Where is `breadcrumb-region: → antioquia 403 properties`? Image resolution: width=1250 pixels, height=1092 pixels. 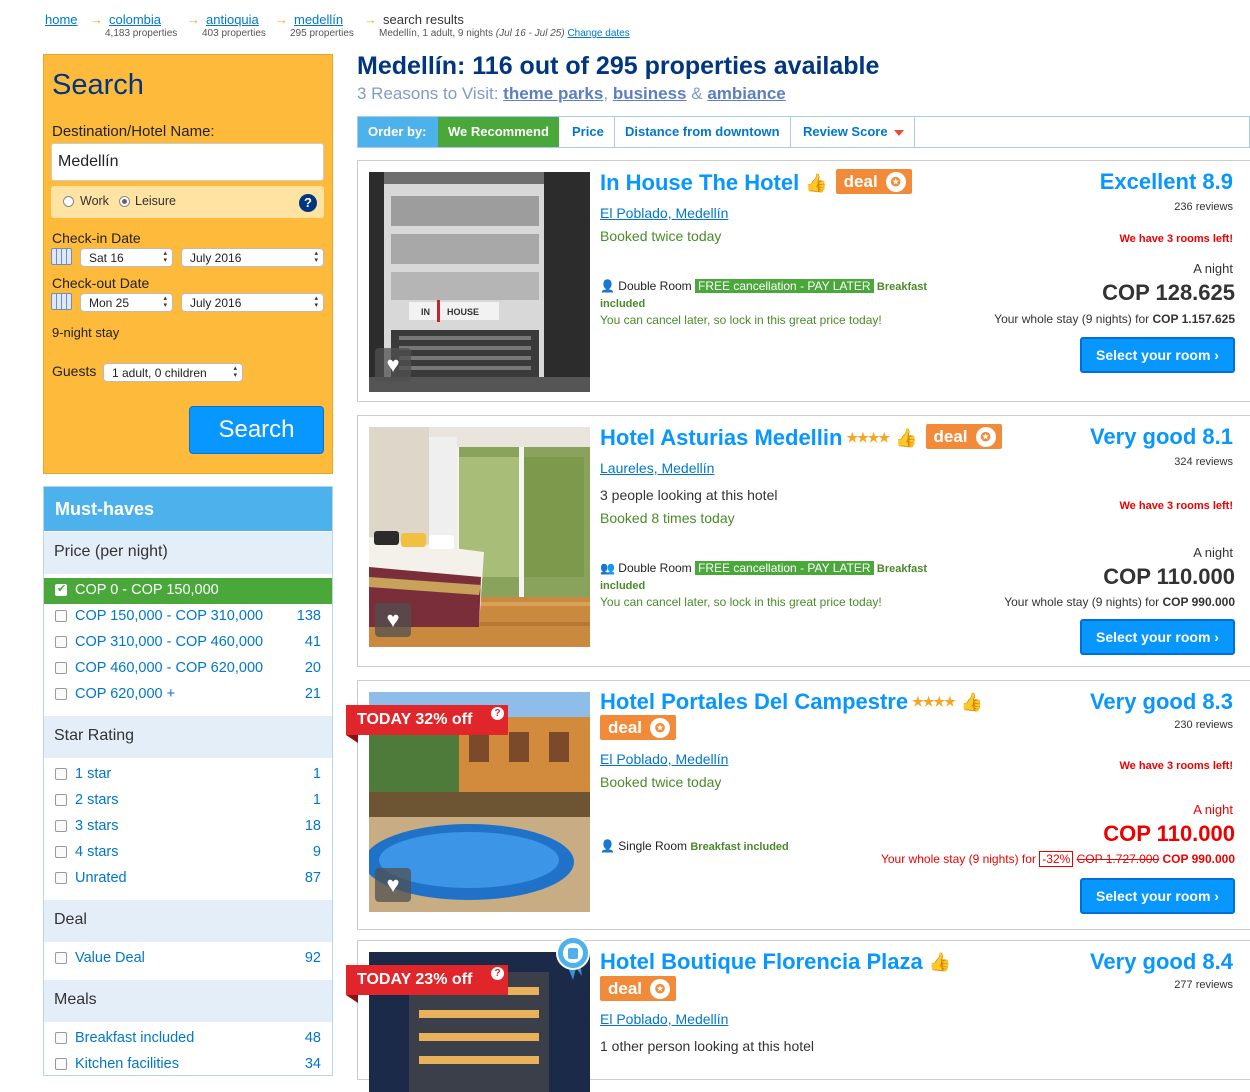
breadcrumb-region: → antioquia 403 properties is located at coordinates (226, 25).